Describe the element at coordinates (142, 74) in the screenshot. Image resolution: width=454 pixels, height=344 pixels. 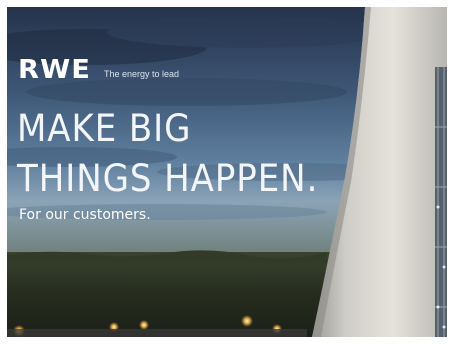
I see `brand-tagline: The energy to lead` at that location.